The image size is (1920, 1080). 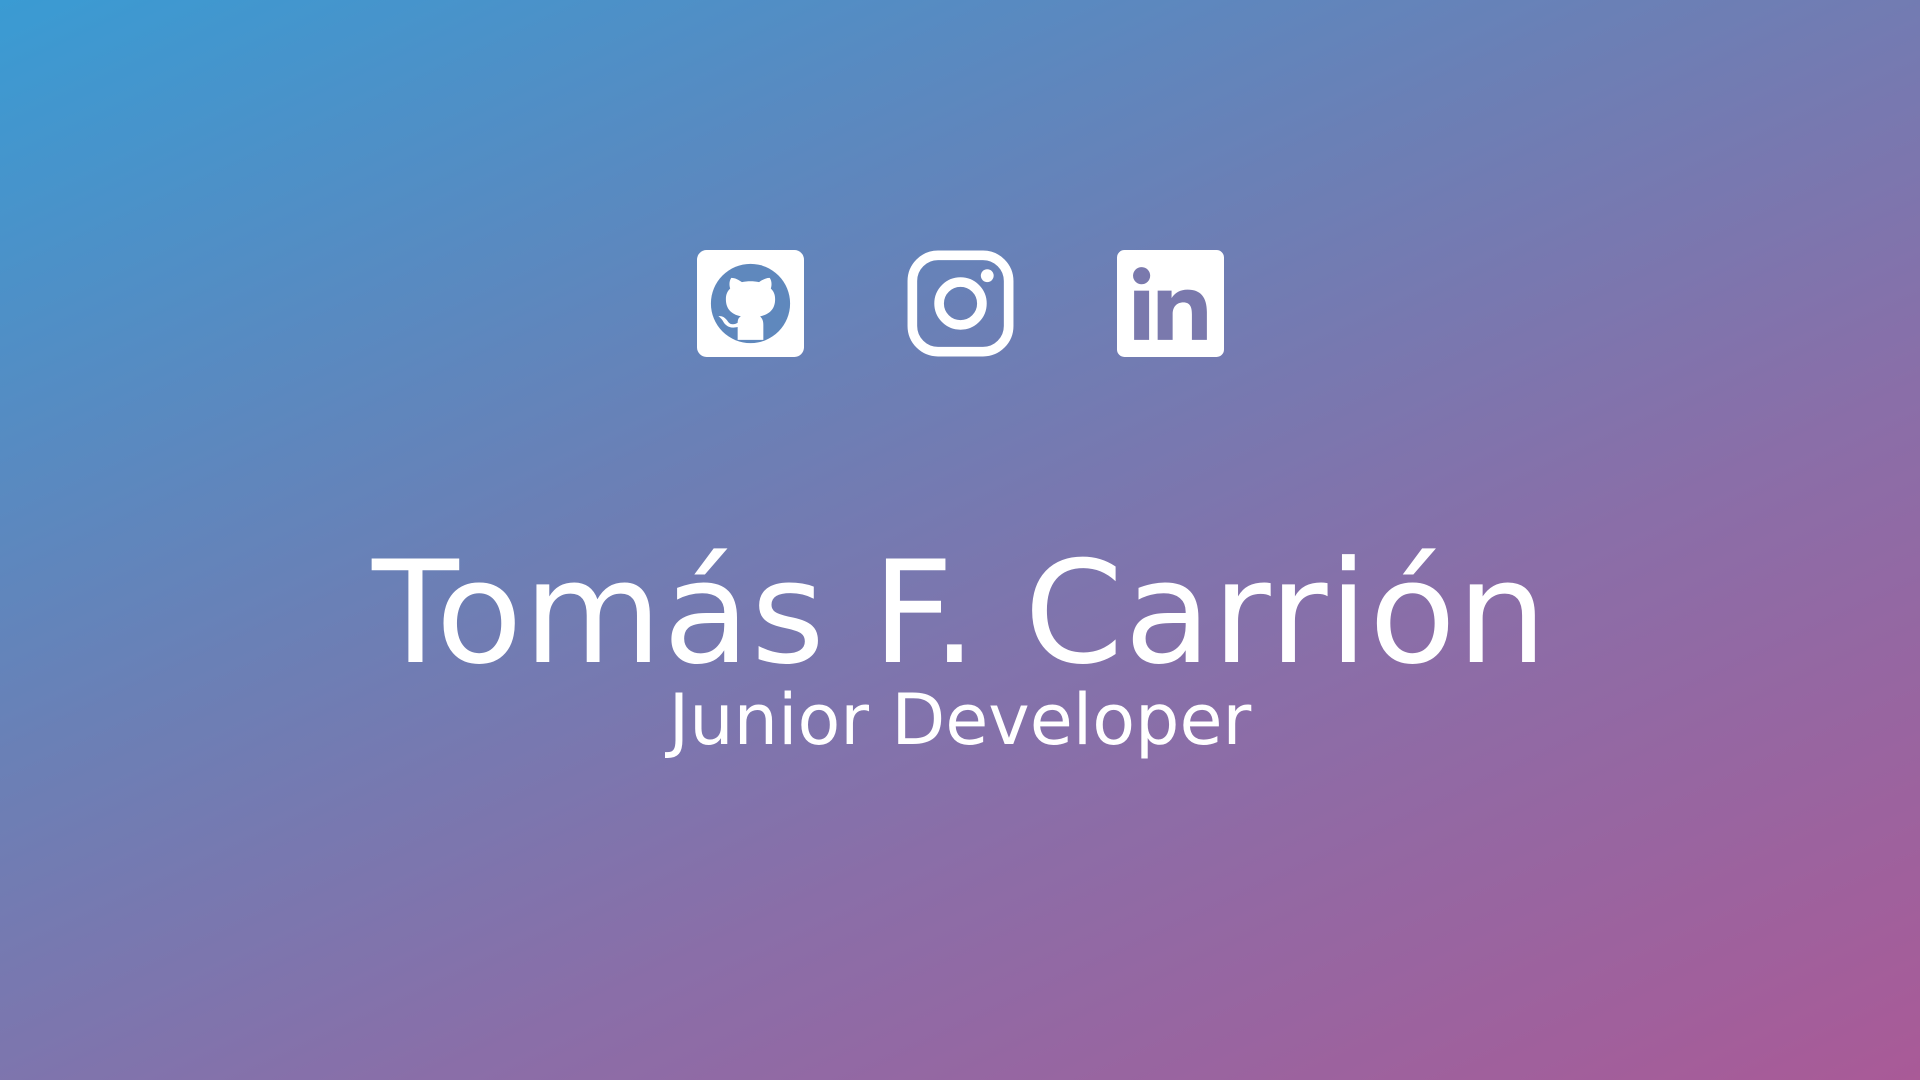 I want to click on social-links, so click(x=960, y=303).